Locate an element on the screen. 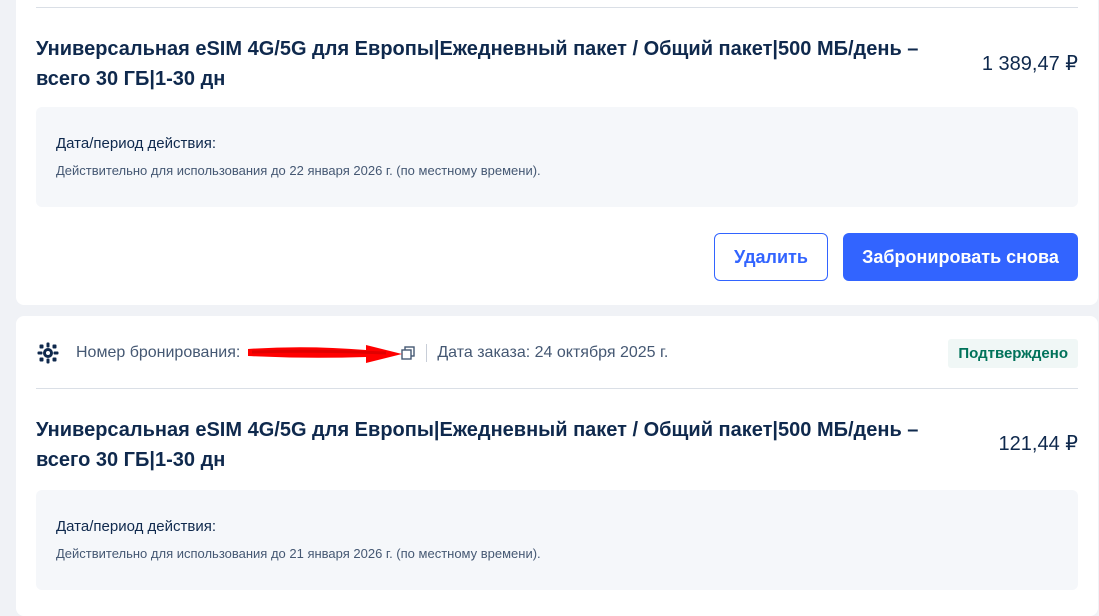 The height and width of the screenshot is (616, 1099). red-arrow-annotation is located at coordinates (325, 354).